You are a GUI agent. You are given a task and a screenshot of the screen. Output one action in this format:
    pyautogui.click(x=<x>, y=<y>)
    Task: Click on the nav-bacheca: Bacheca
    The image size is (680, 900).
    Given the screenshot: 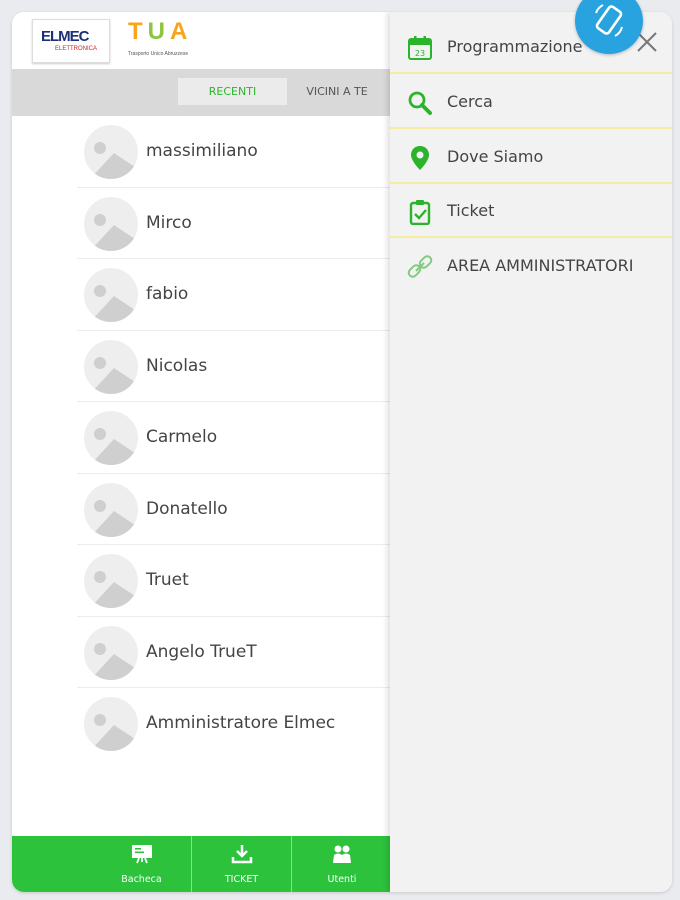 What is the action you would take?
    pyautogui.click(x=141, y=864)
    